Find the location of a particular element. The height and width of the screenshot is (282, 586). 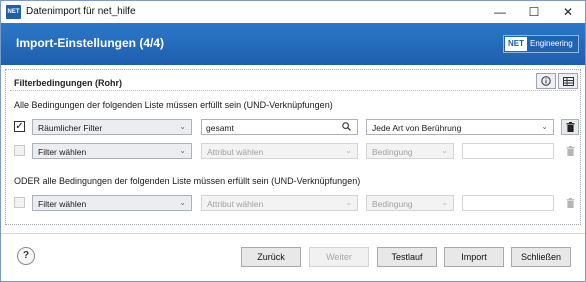

row-checkbox: ✓ is located at coordinates (19, 126).